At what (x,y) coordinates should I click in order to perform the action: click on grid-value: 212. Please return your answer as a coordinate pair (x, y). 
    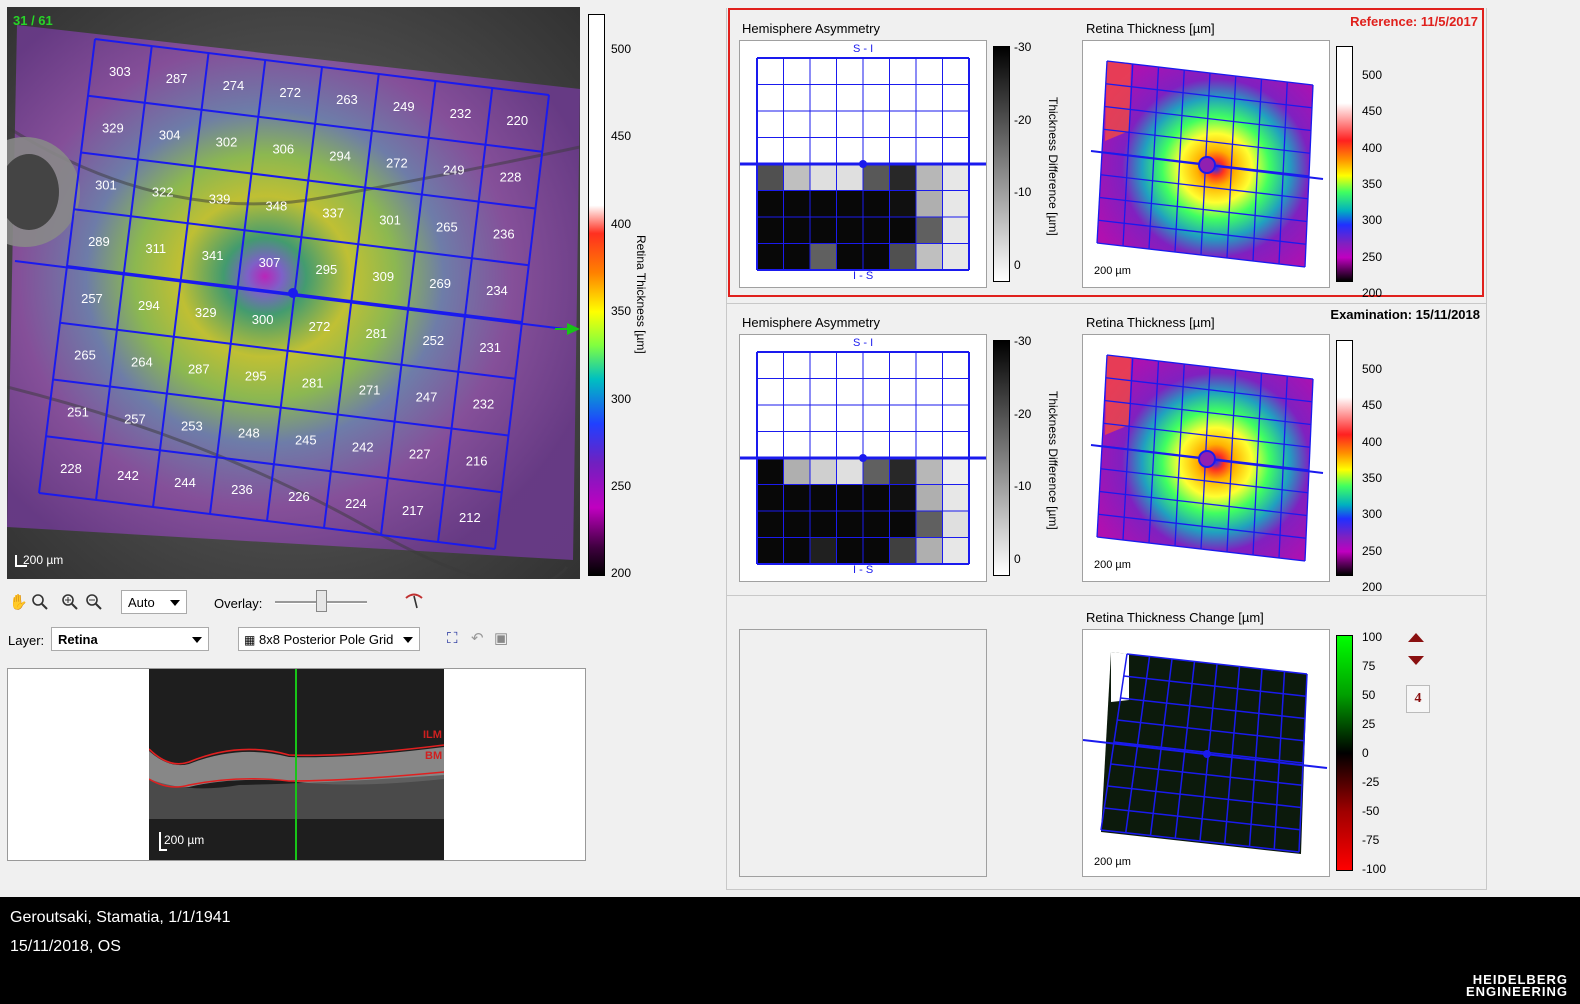
    Looking at the image, I should click on (470, 517).